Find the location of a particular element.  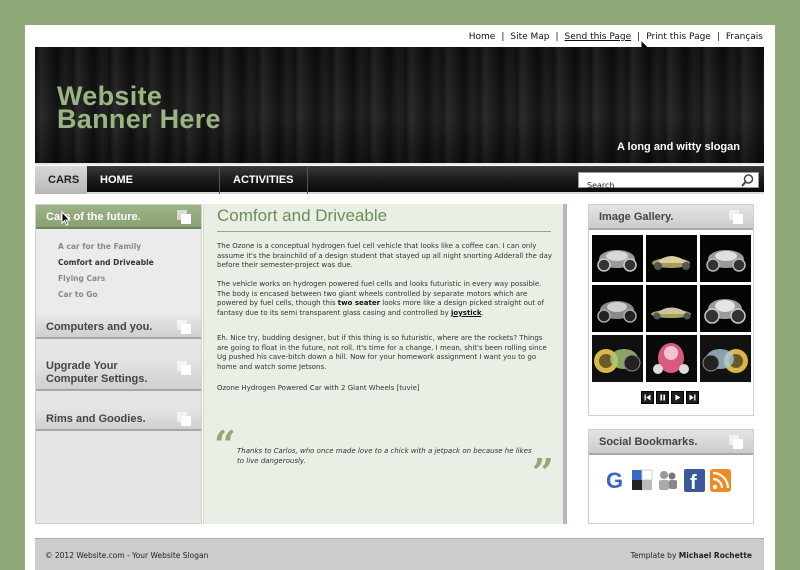

banner-title: Website Banner Here is located at coordinates (139, 108).